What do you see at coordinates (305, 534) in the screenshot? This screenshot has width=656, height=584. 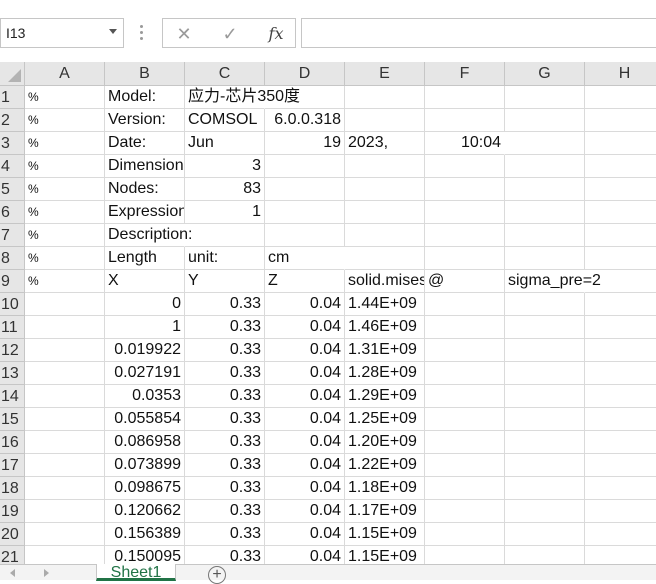 I see `cell-d20: 0.04` at bounding box center [305, 534].